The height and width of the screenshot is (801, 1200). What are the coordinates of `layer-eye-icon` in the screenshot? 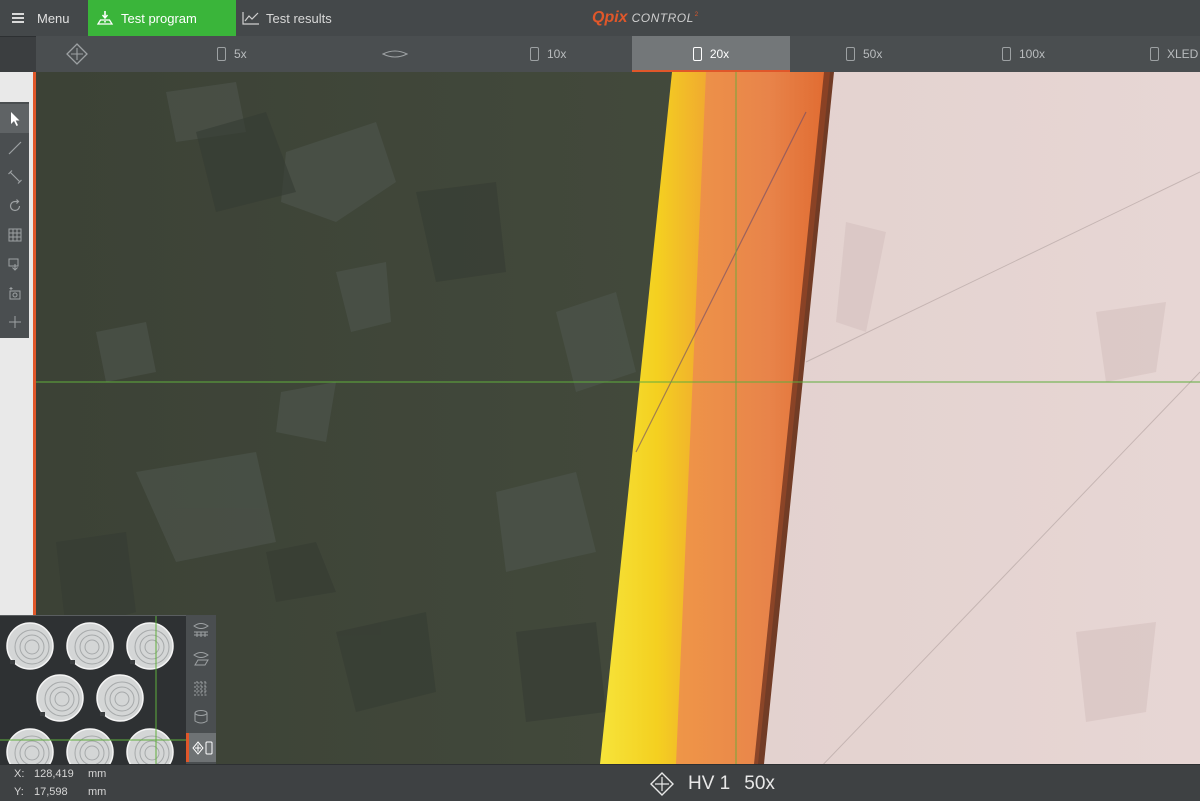 It's located at (201, 629).